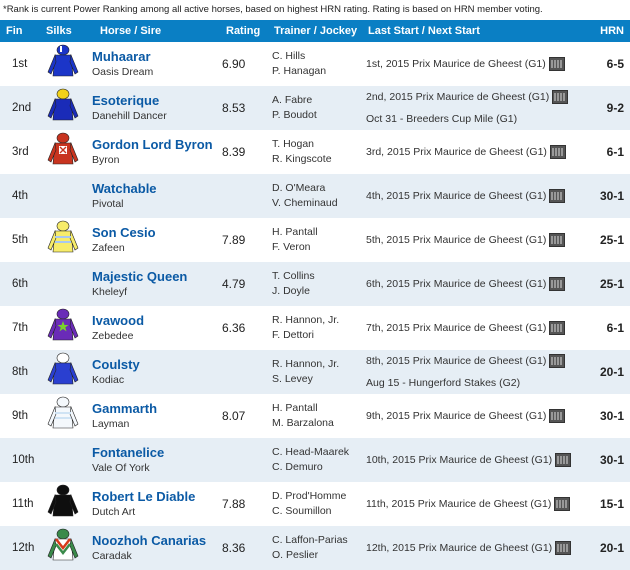 The image size is (630, 570). I want to click on jockey-name: C. Soumillon, so click(302, 511).